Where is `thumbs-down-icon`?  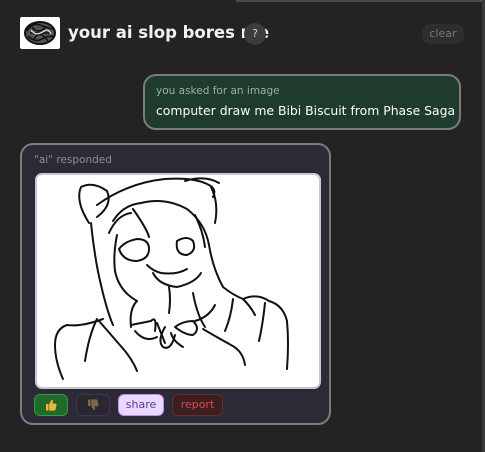
thumbs-down-icon is located at coordinates (93, 405).